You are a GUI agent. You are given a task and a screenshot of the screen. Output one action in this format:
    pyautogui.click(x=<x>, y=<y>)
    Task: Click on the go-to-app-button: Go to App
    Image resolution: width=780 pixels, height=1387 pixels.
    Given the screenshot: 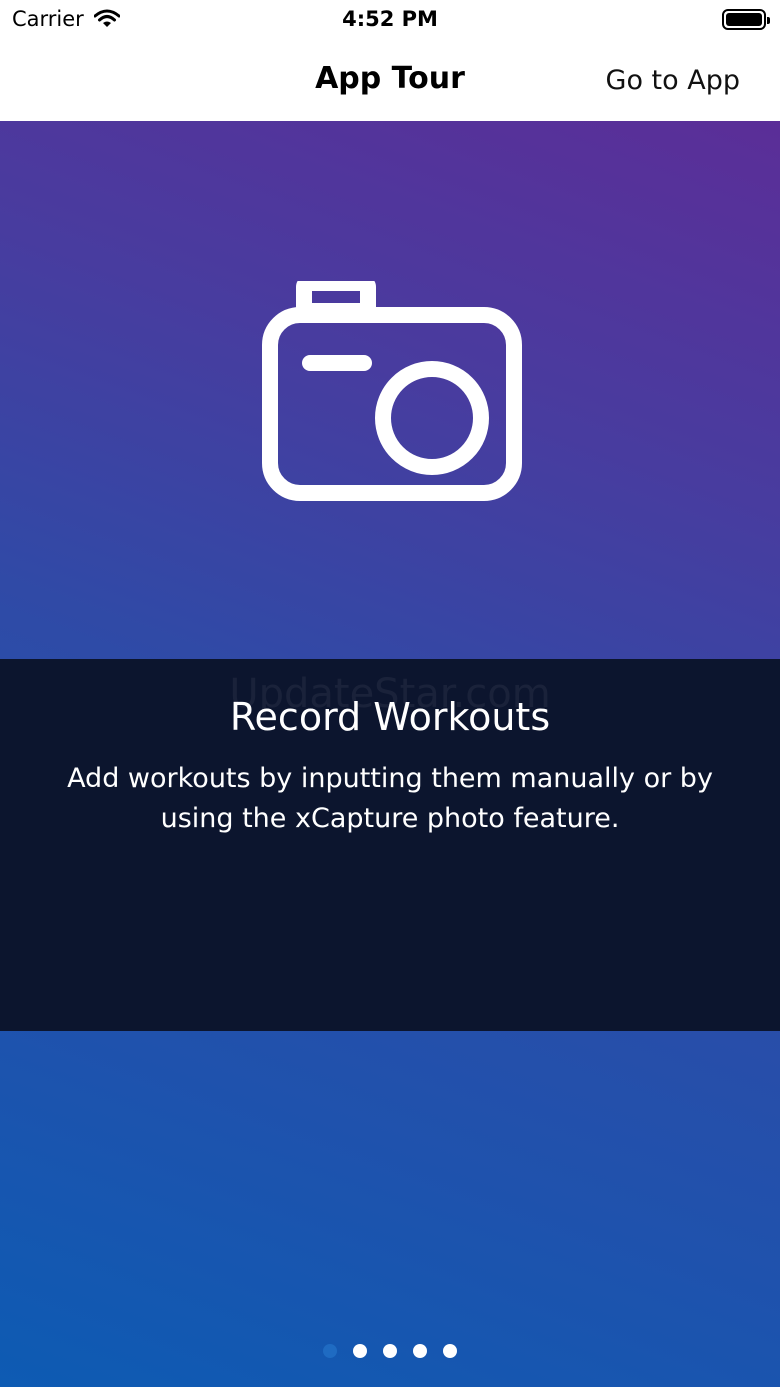 What is the action you would take?
    pyautogui.click(x=673, y=80)
    